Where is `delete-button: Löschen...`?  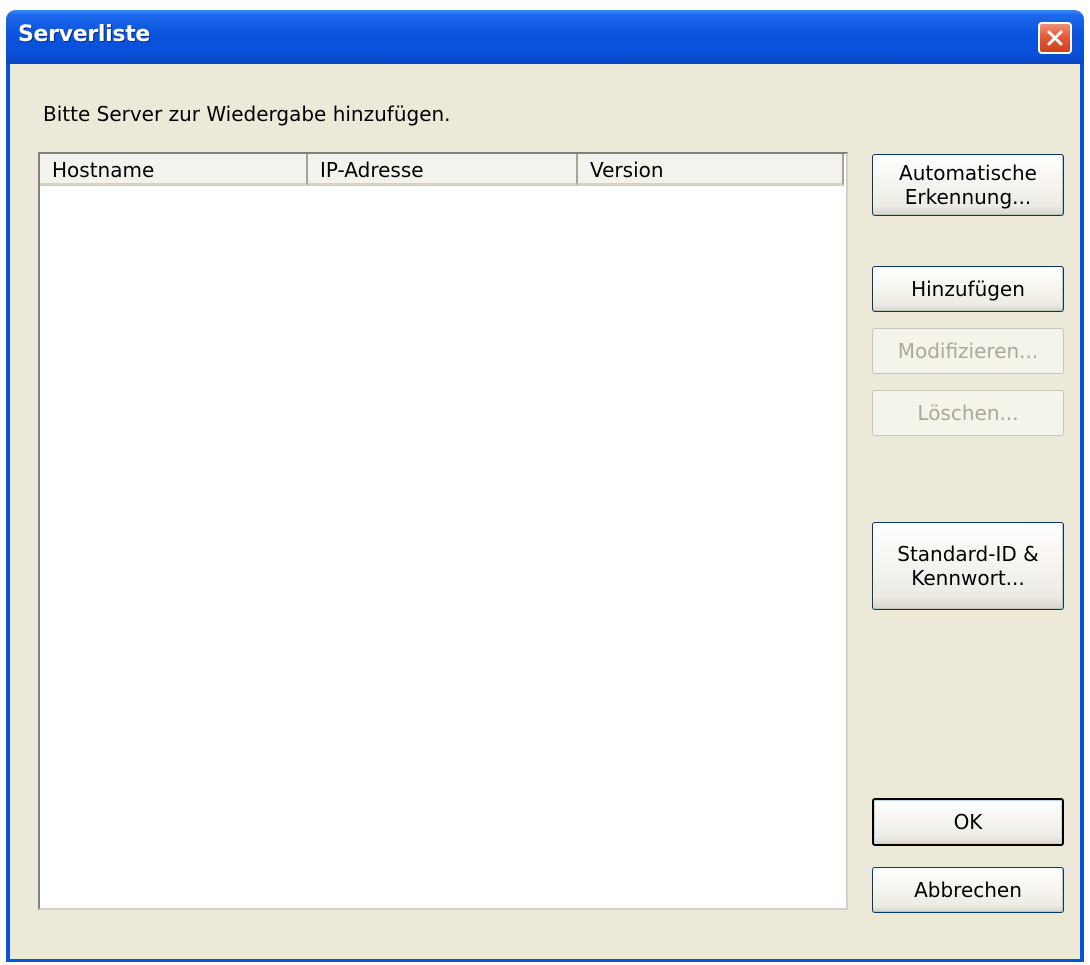 delete-button: Löschen... is located at coordinates (968, 413).